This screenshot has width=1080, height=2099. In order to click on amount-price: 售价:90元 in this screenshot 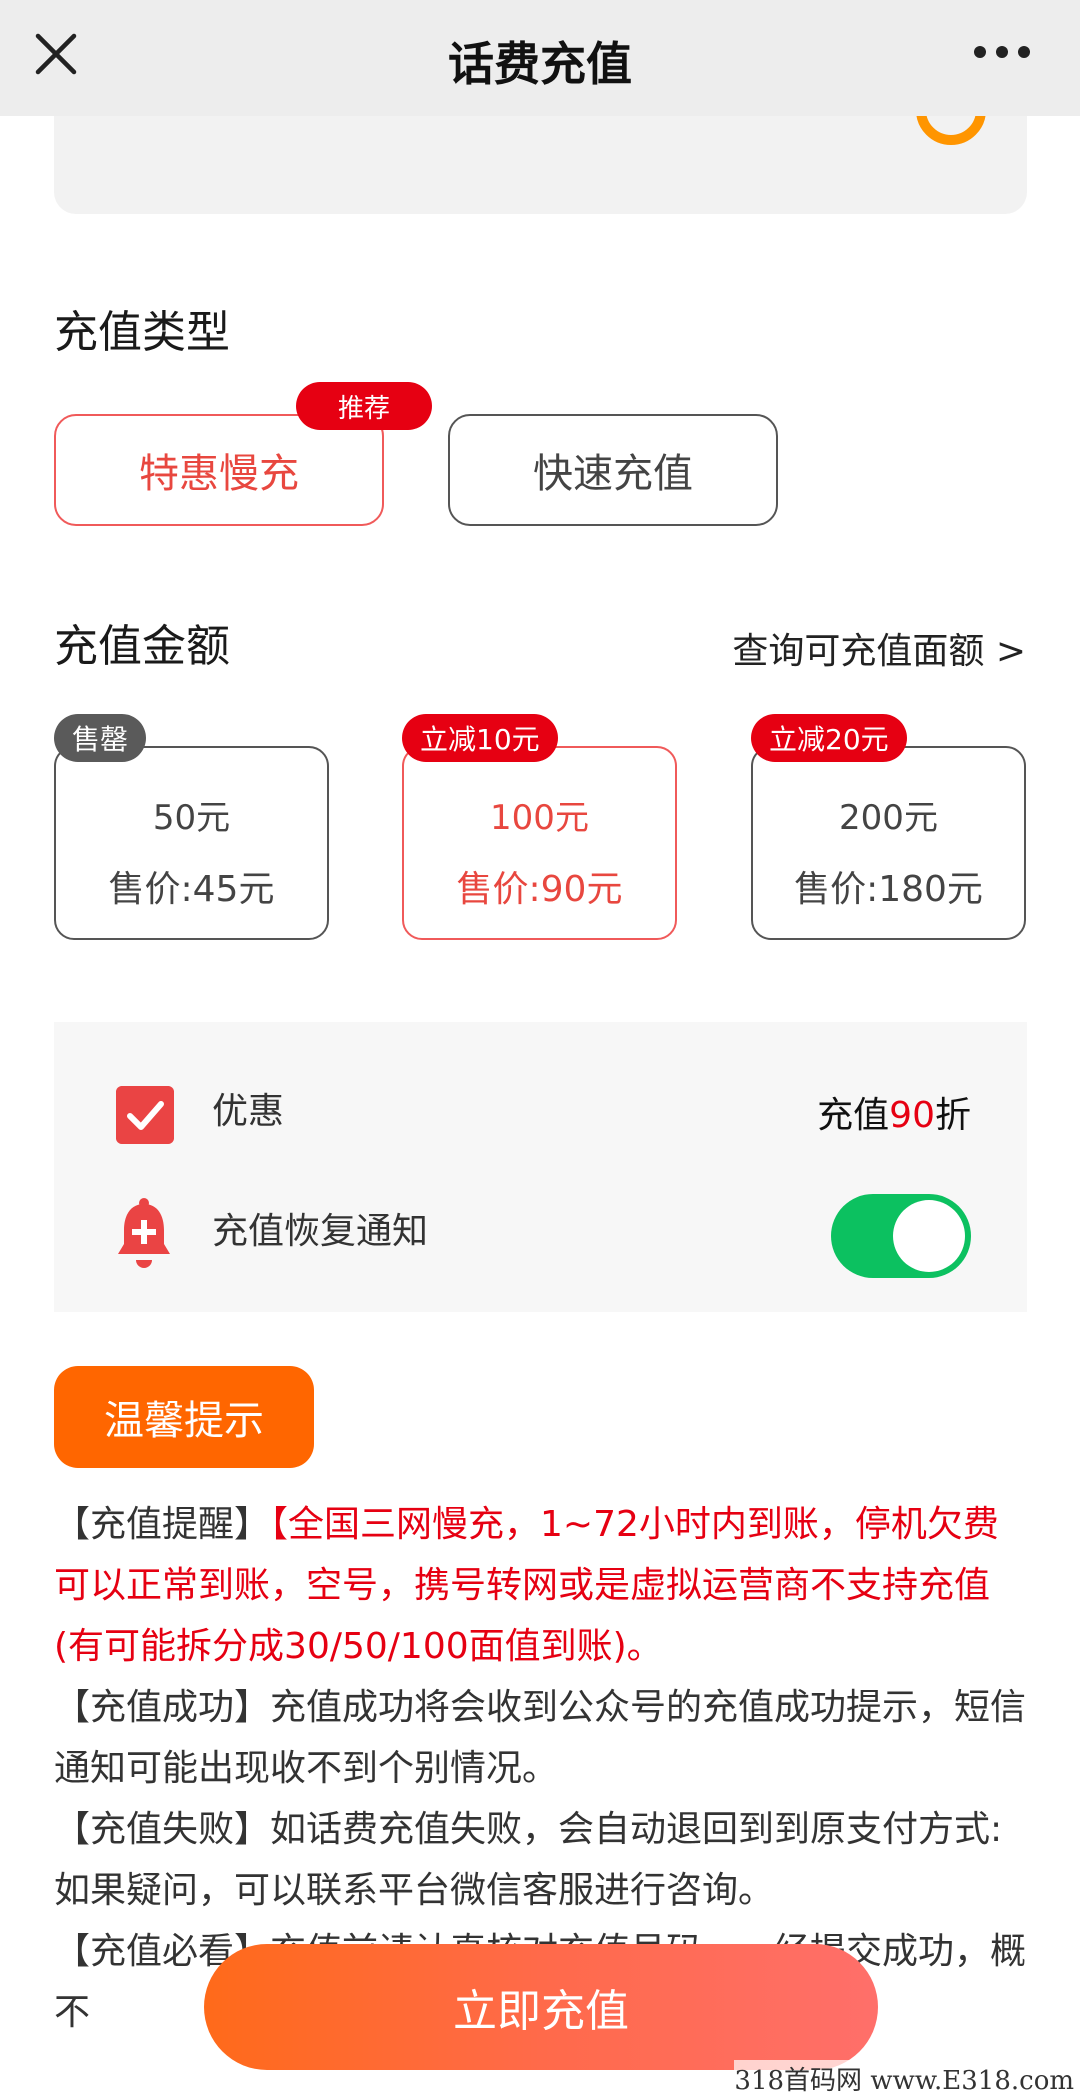, I will do `click(539, 889)`.